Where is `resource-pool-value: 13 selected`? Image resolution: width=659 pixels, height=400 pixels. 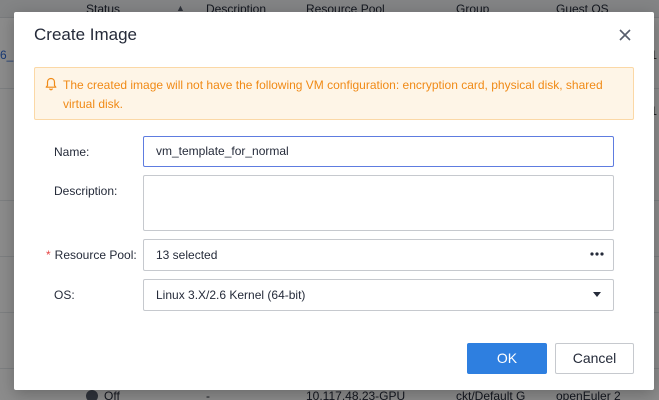 resource-pool-value: 13 selected is located at coordinates (187, 255).